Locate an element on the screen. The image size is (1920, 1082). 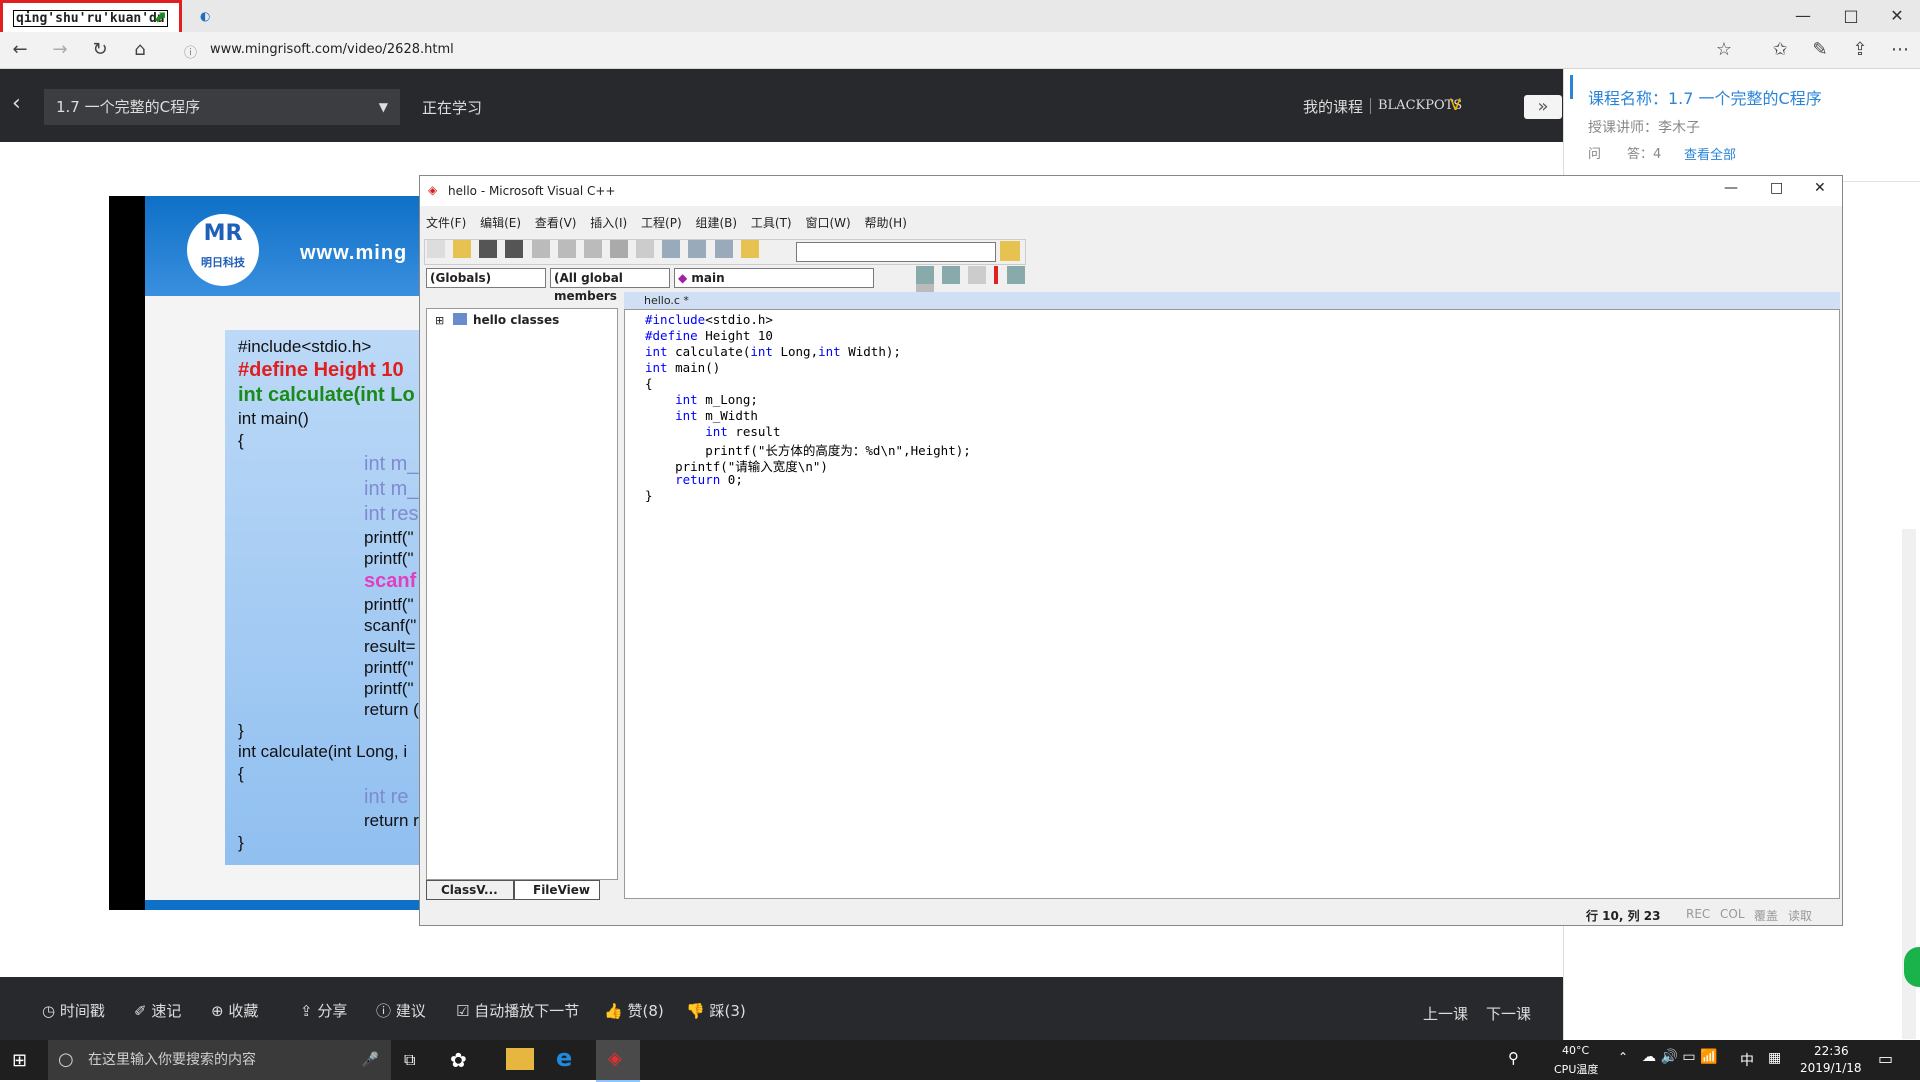
expand-panel-button: » is located at coordinates (1543, 107).